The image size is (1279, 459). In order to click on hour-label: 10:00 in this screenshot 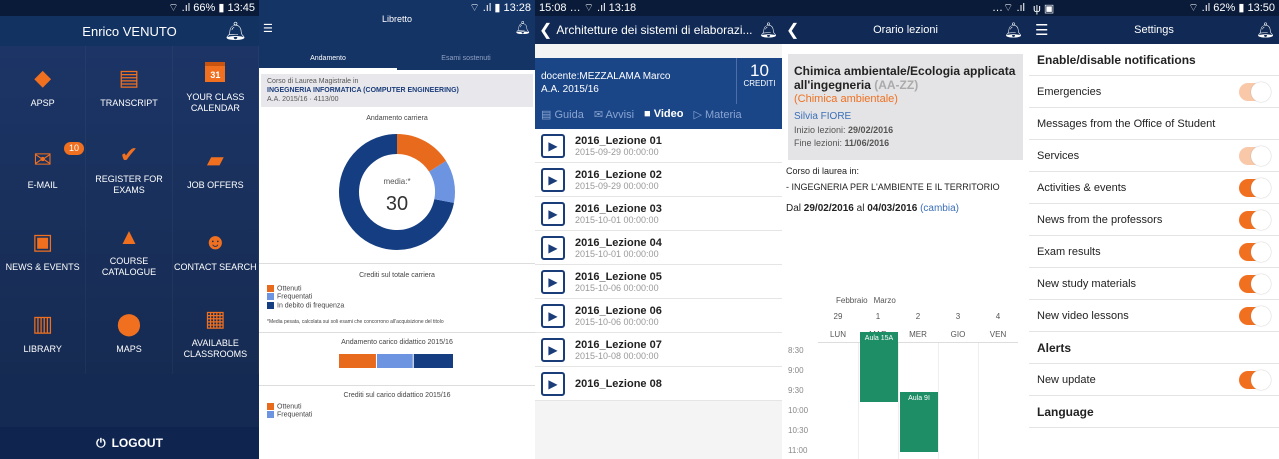, I will do `click(798, 410)`.